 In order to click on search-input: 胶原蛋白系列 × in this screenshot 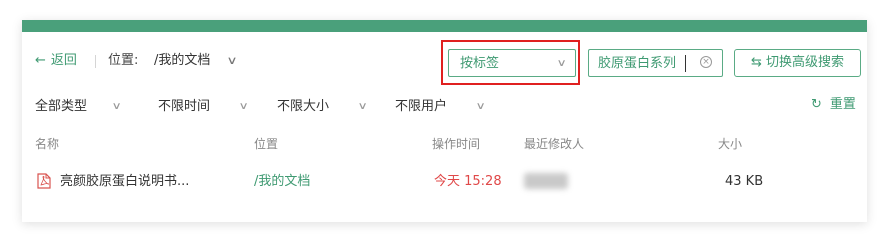, I will do `click(655, 63)`.